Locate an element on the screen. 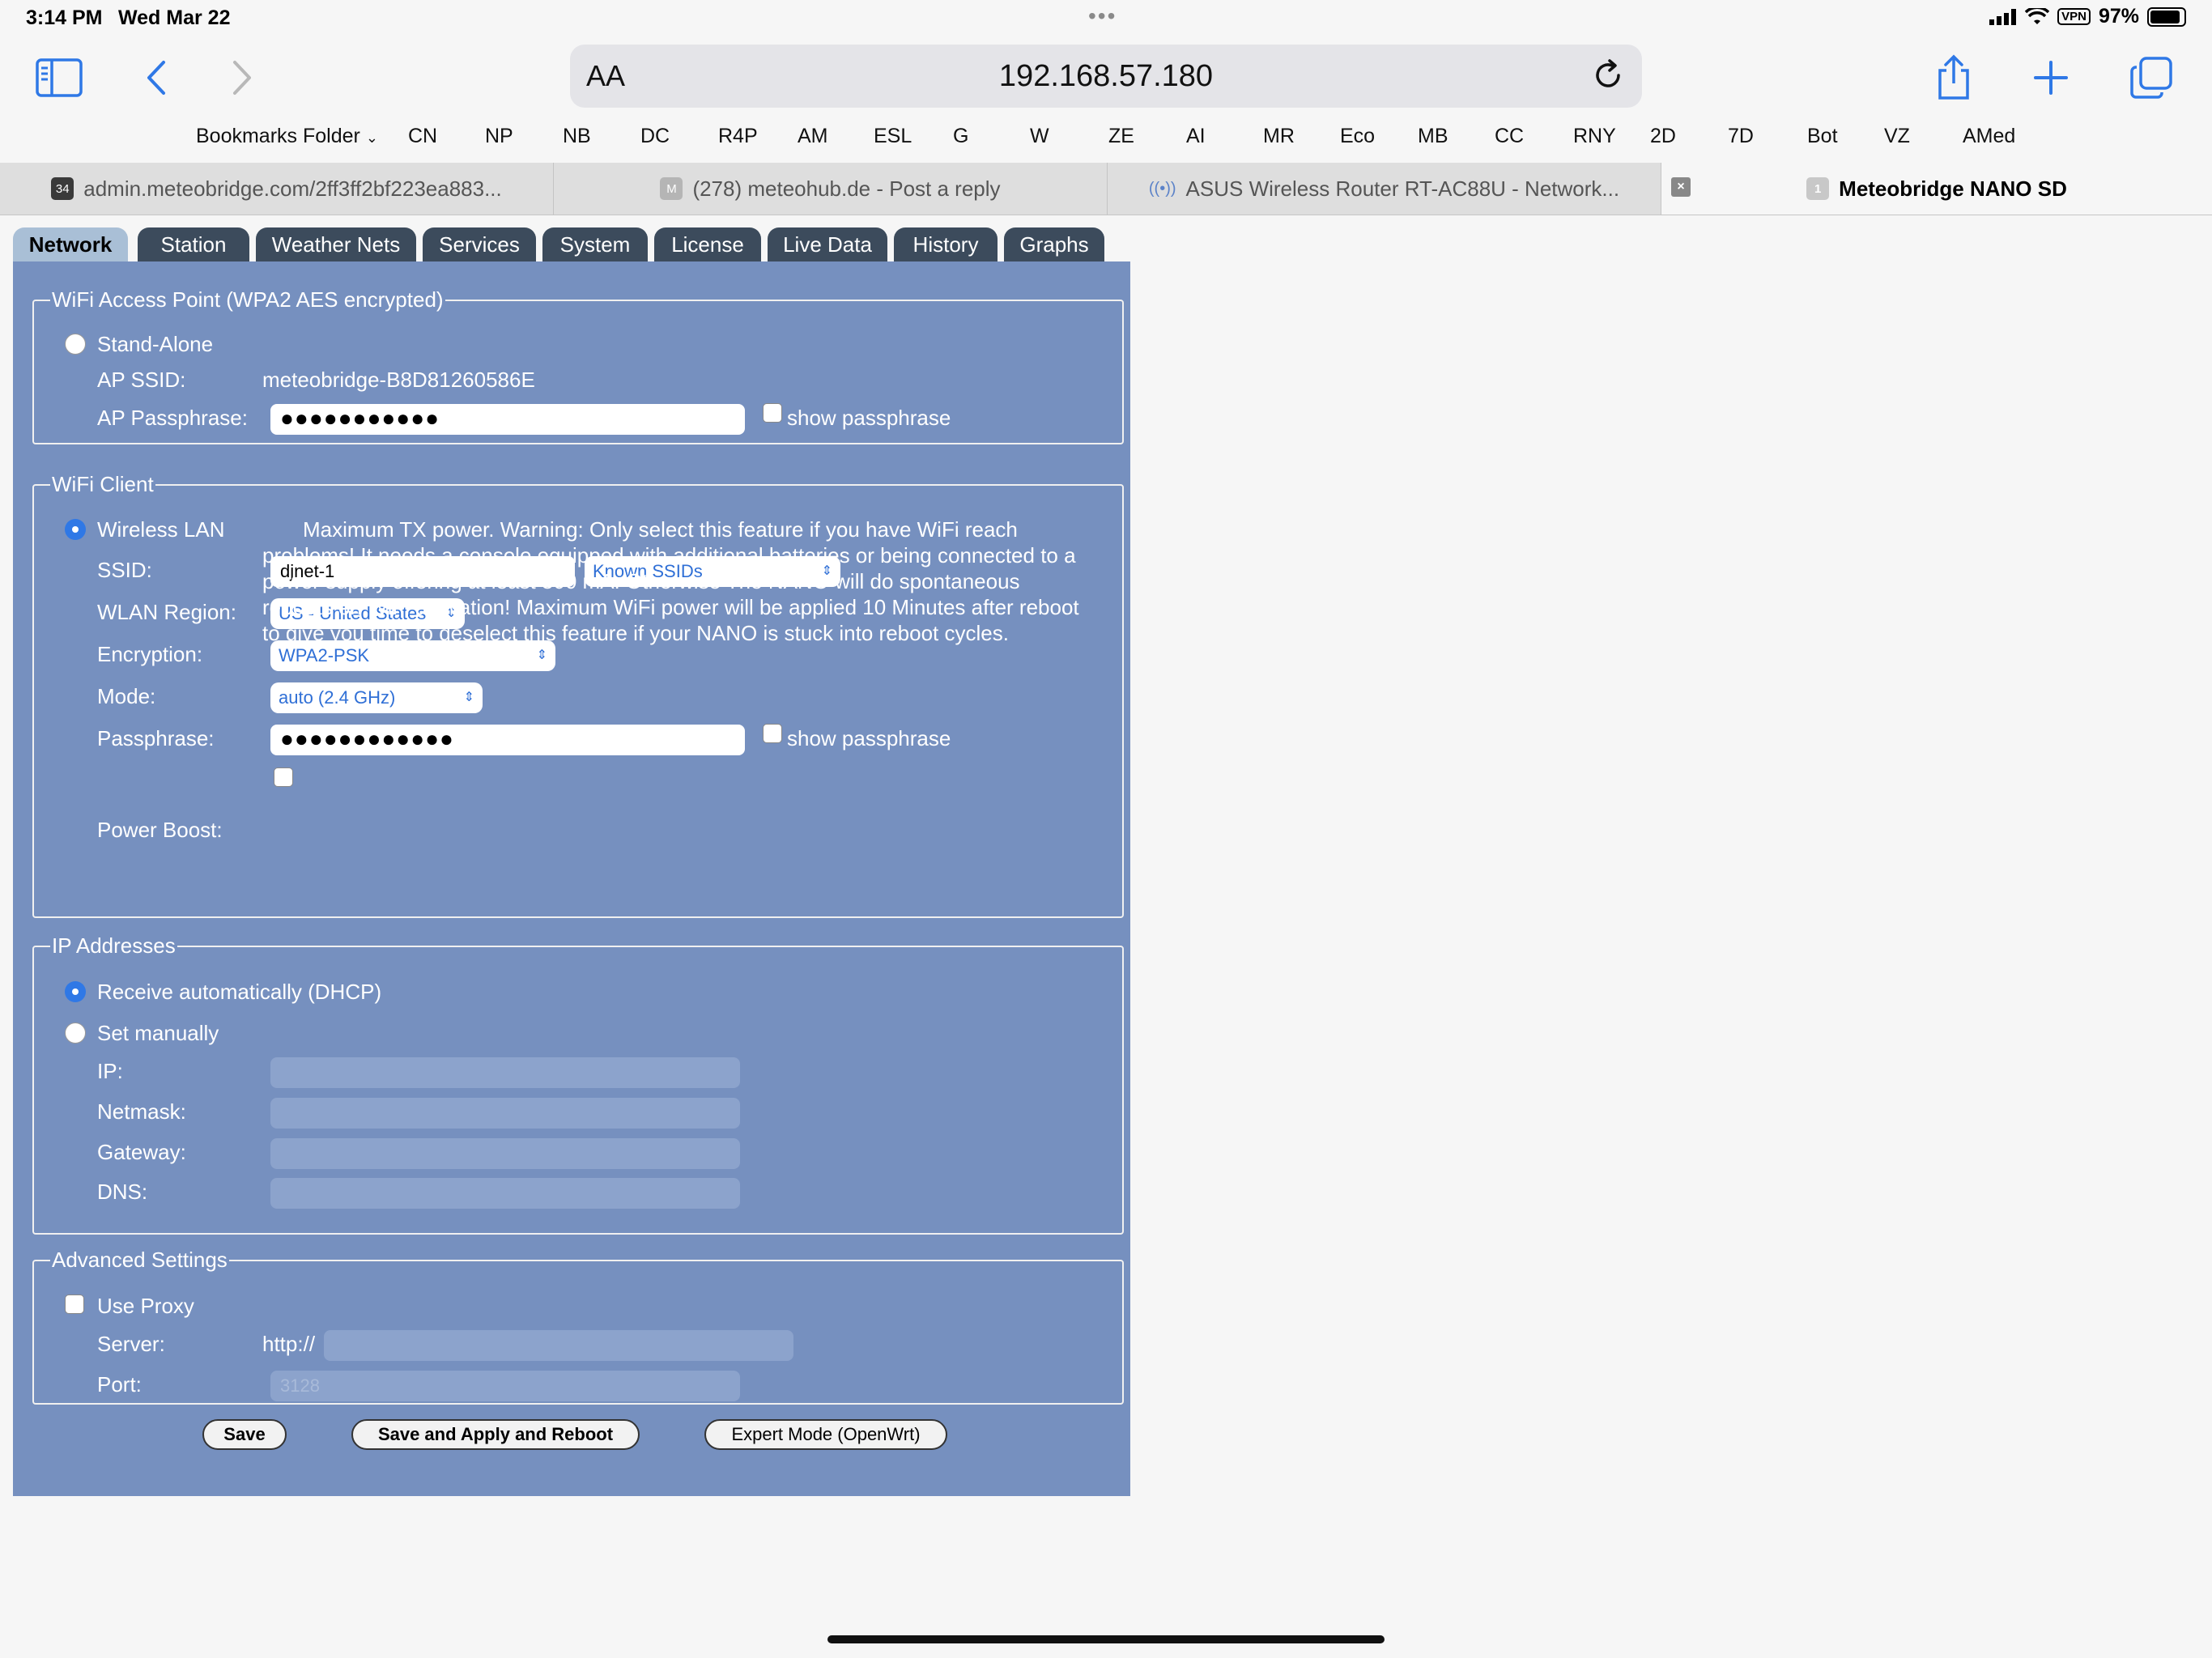  bookmark-item: NP is located at coordinates (499, 136).